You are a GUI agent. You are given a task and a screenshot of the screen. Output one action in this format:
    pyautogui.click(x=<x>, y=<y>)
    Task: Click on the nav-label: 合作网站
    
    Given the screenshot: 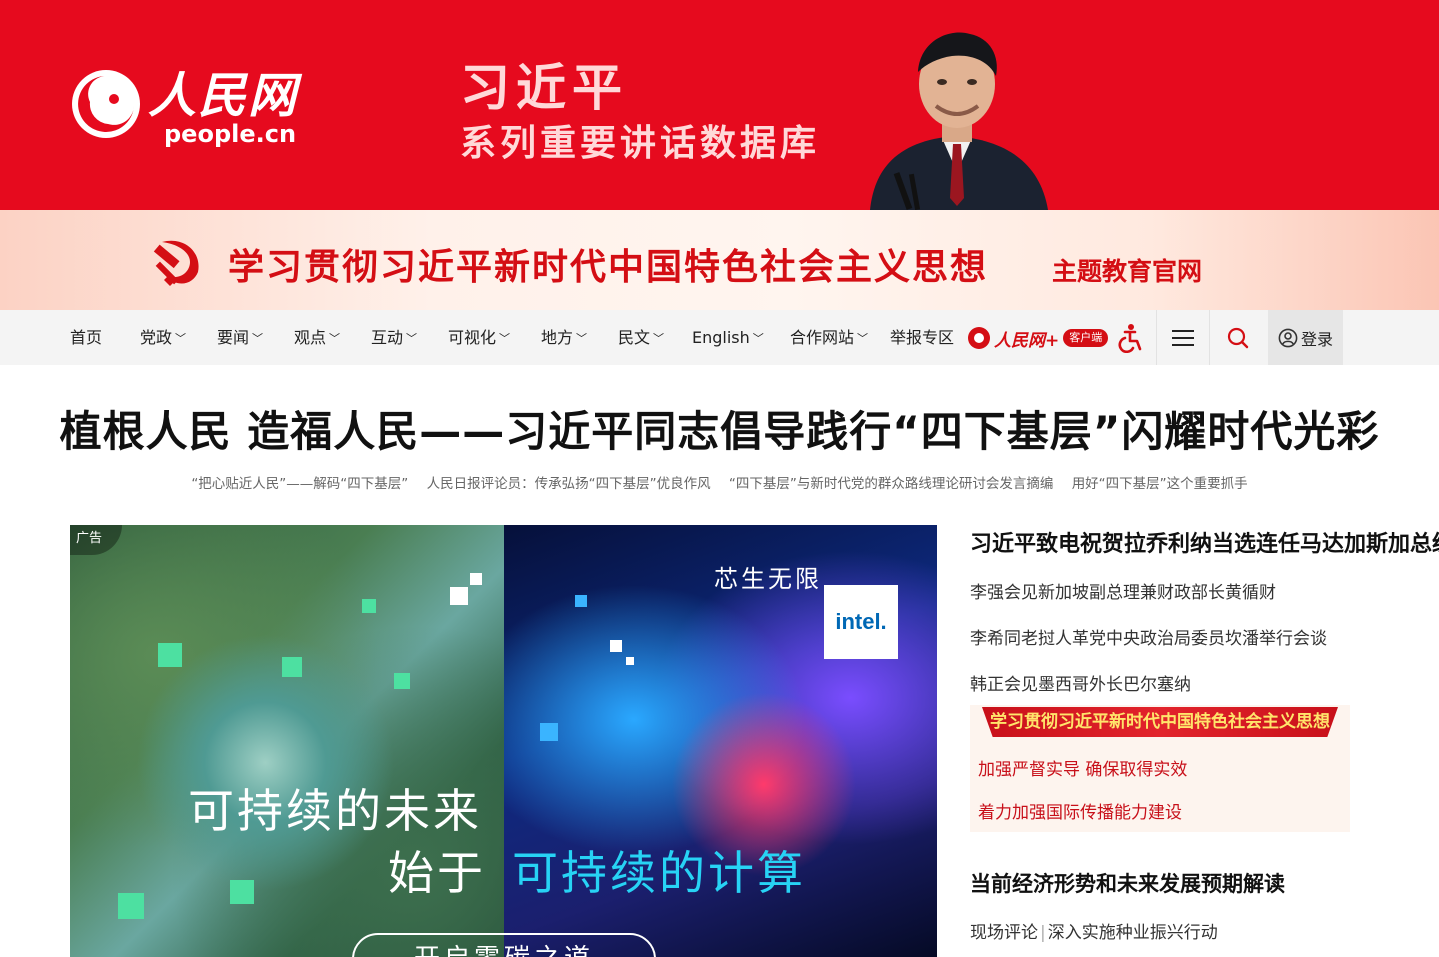 What is the action you would take?
    pyautogui.click(x=822, y=337)
    